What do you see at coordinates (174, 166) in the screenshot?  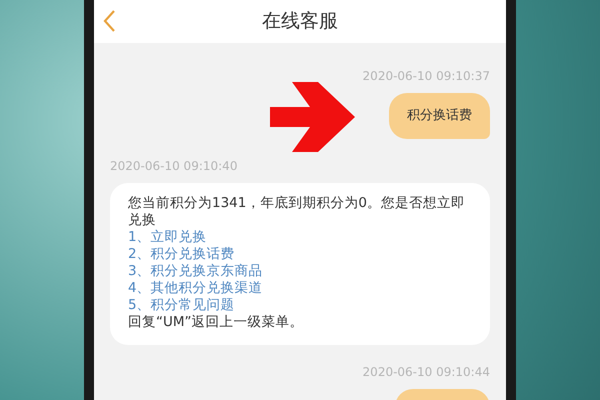 I see `timestamp: 2020-06-10 09:10:40` at bounding box center [174, 166].